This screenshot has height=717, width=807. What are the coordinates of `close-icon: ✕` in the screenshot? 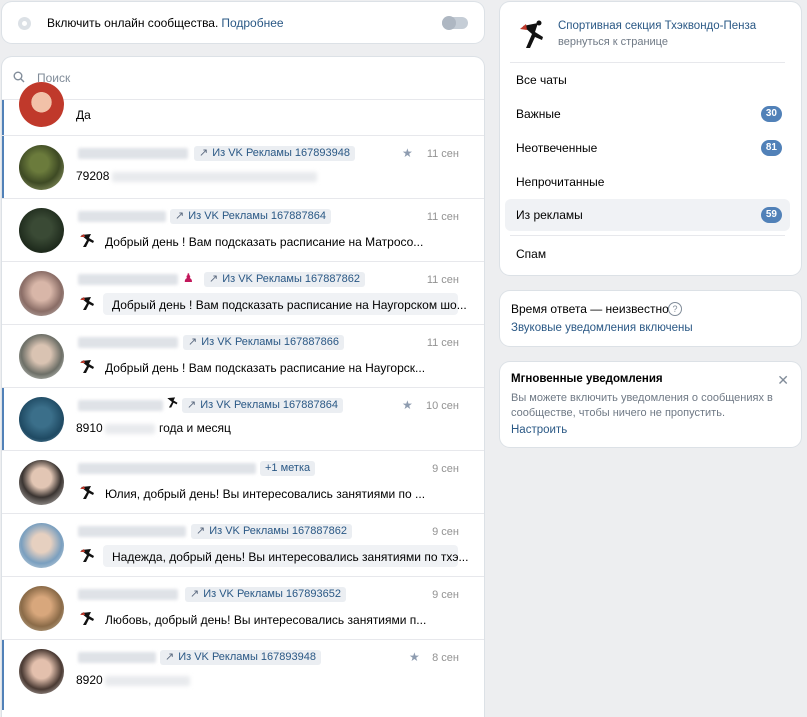 It's located at (783, 380).